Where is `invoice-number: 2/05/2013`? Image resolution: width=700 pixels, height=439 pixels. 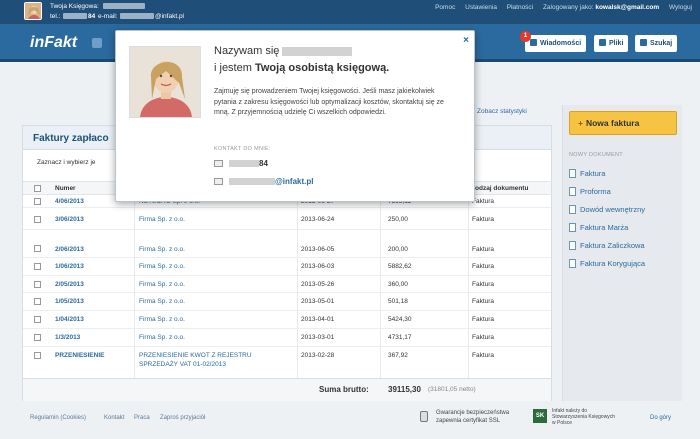
invoice-number: 2/05/2013 is located at coordinates (69, 284).